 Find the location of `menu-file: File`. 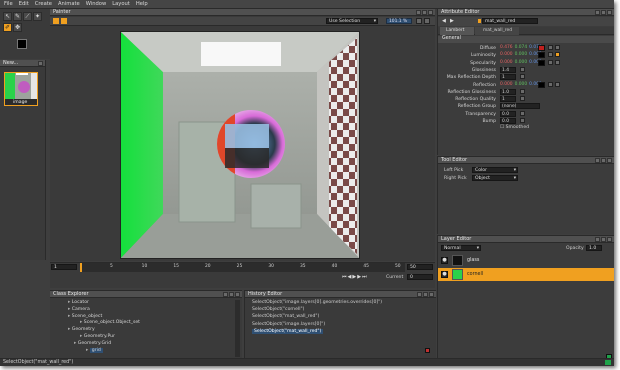

menu-file: File is located at coordinates (8, 4).